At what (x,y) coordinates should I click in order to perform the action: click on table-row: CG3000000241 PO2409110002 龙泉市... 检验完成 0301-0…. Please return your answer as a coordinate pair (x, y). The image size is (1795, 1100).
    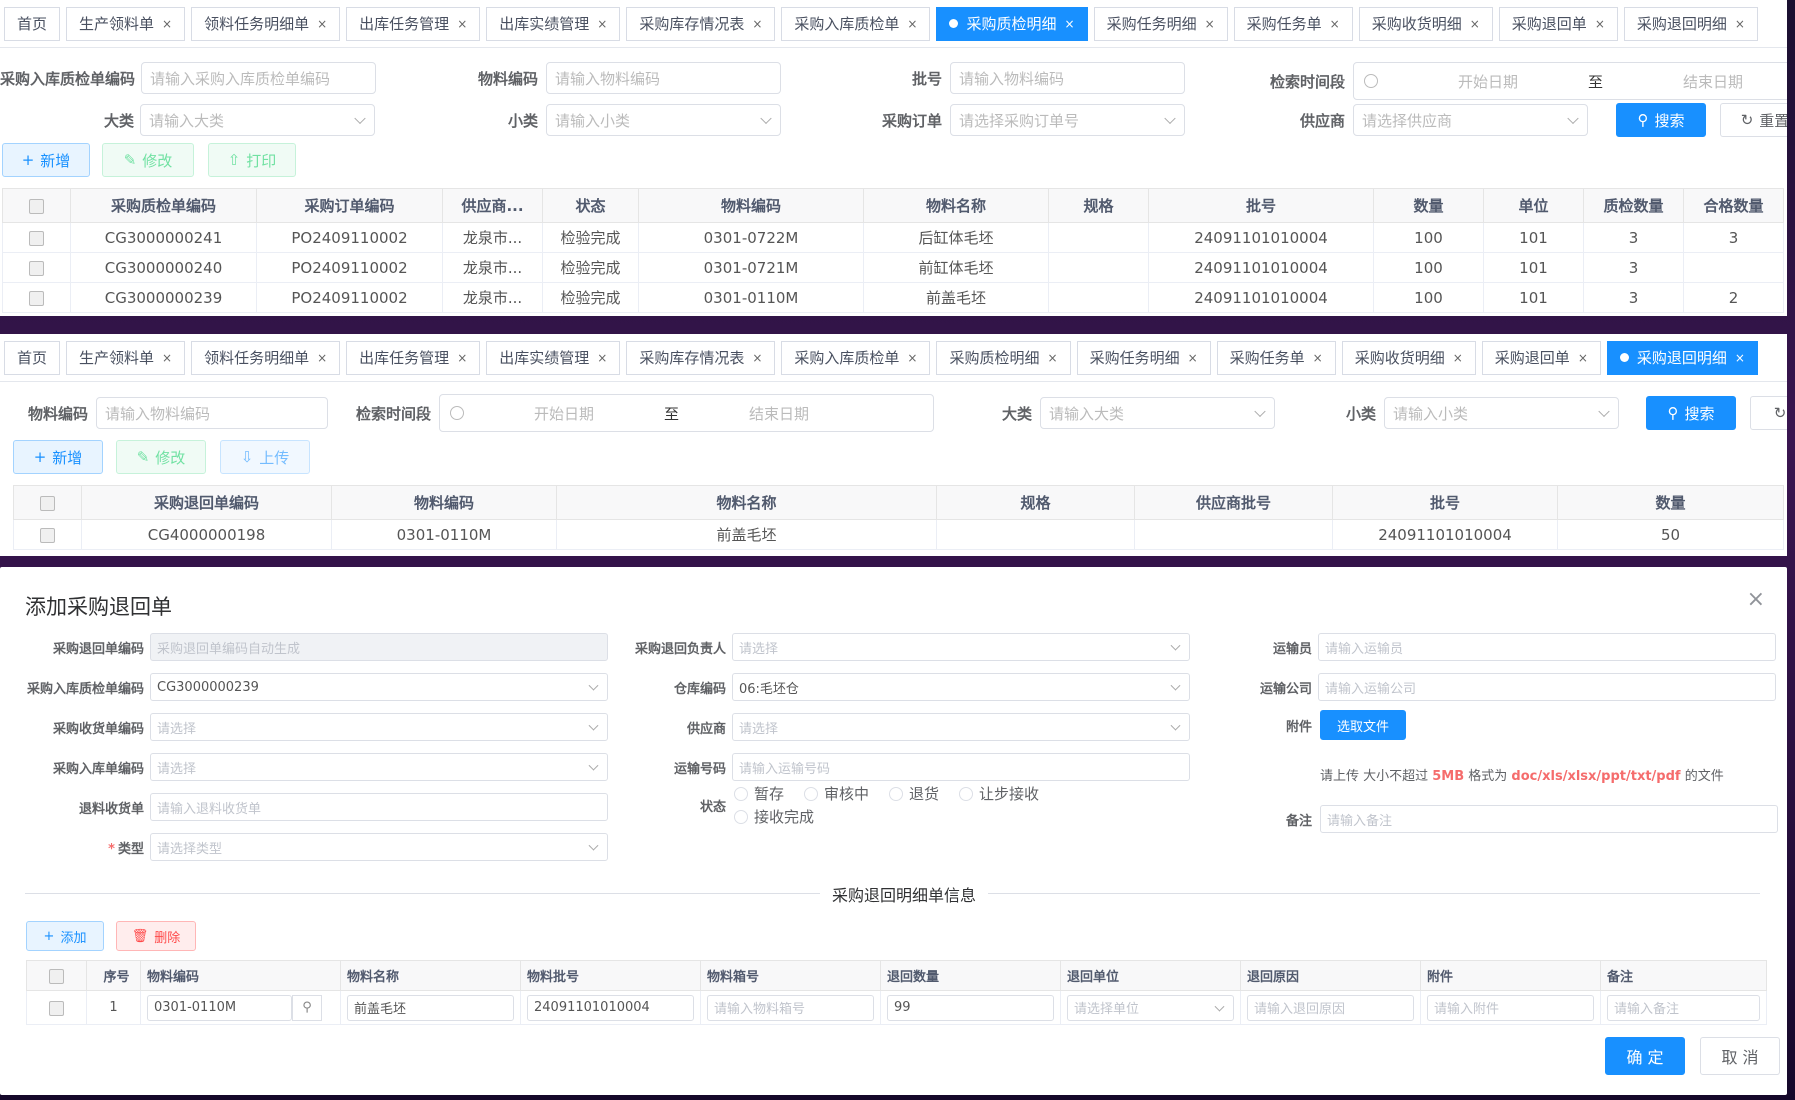
    Looking at the image, I should click on (893, 237).